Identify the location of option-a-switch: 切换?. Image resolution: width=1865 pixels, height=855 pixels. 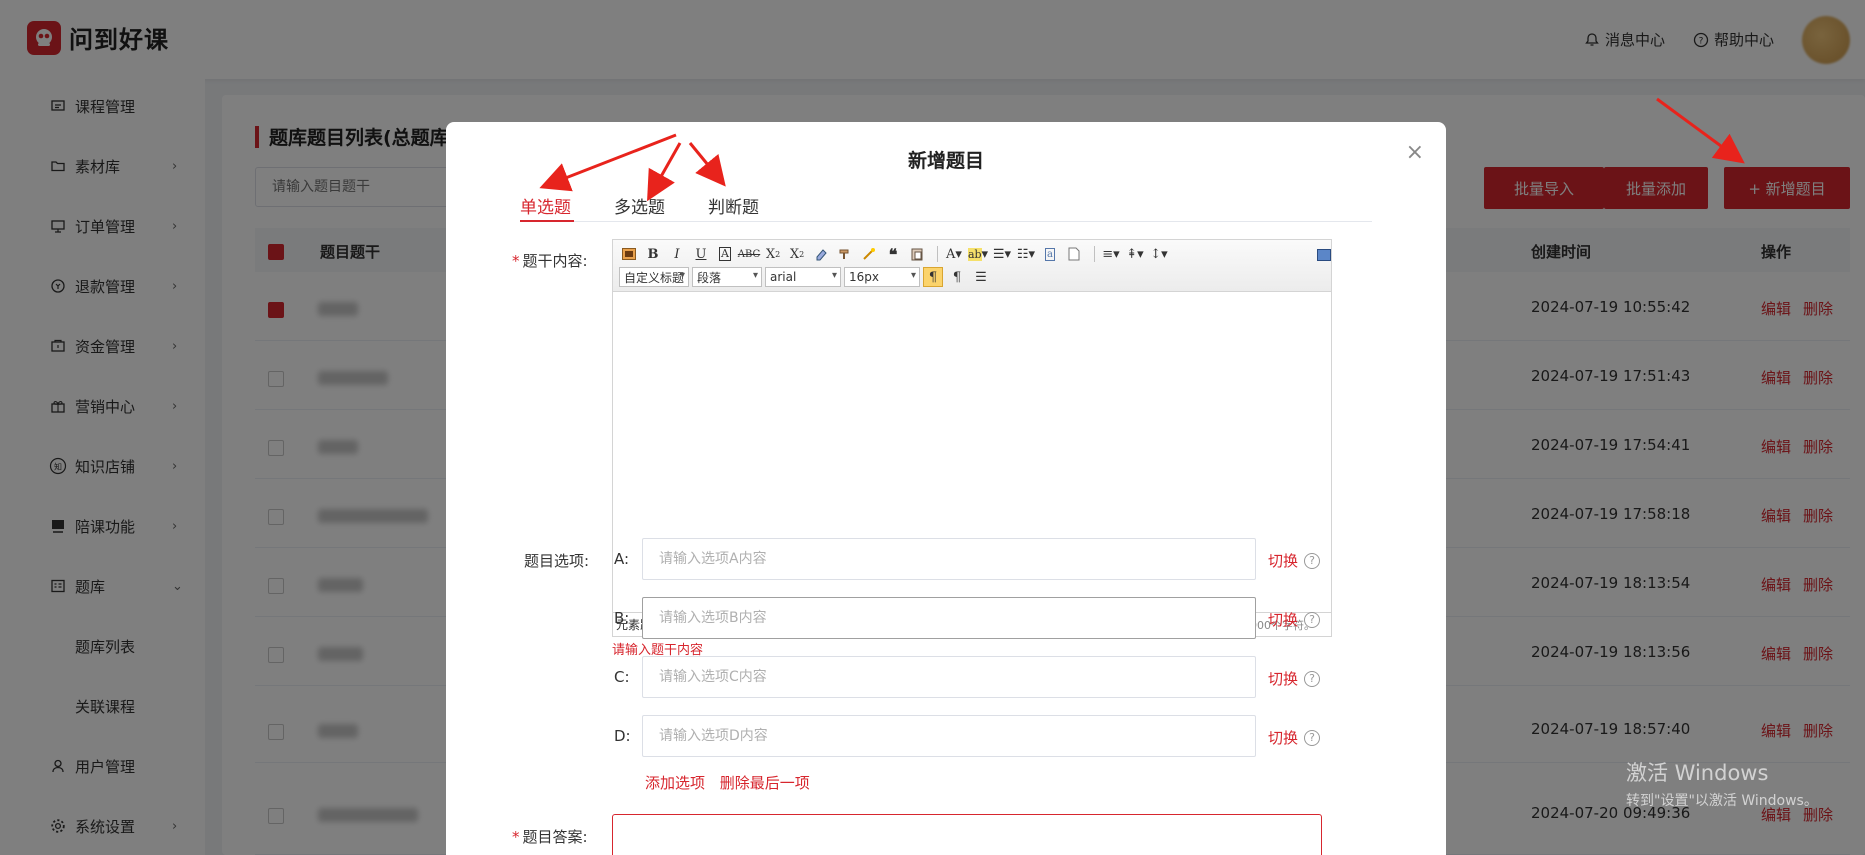
(1294, 560).